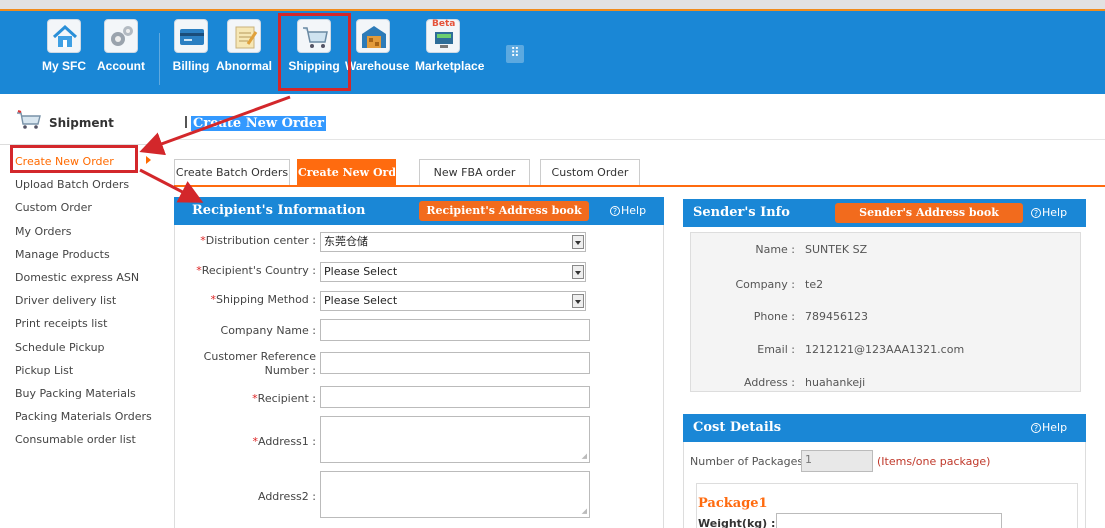  Describe the element at coordinates (83, 370) in the screenshot. I see `sidebar-item-pickup-list: Pickup List` at that location.